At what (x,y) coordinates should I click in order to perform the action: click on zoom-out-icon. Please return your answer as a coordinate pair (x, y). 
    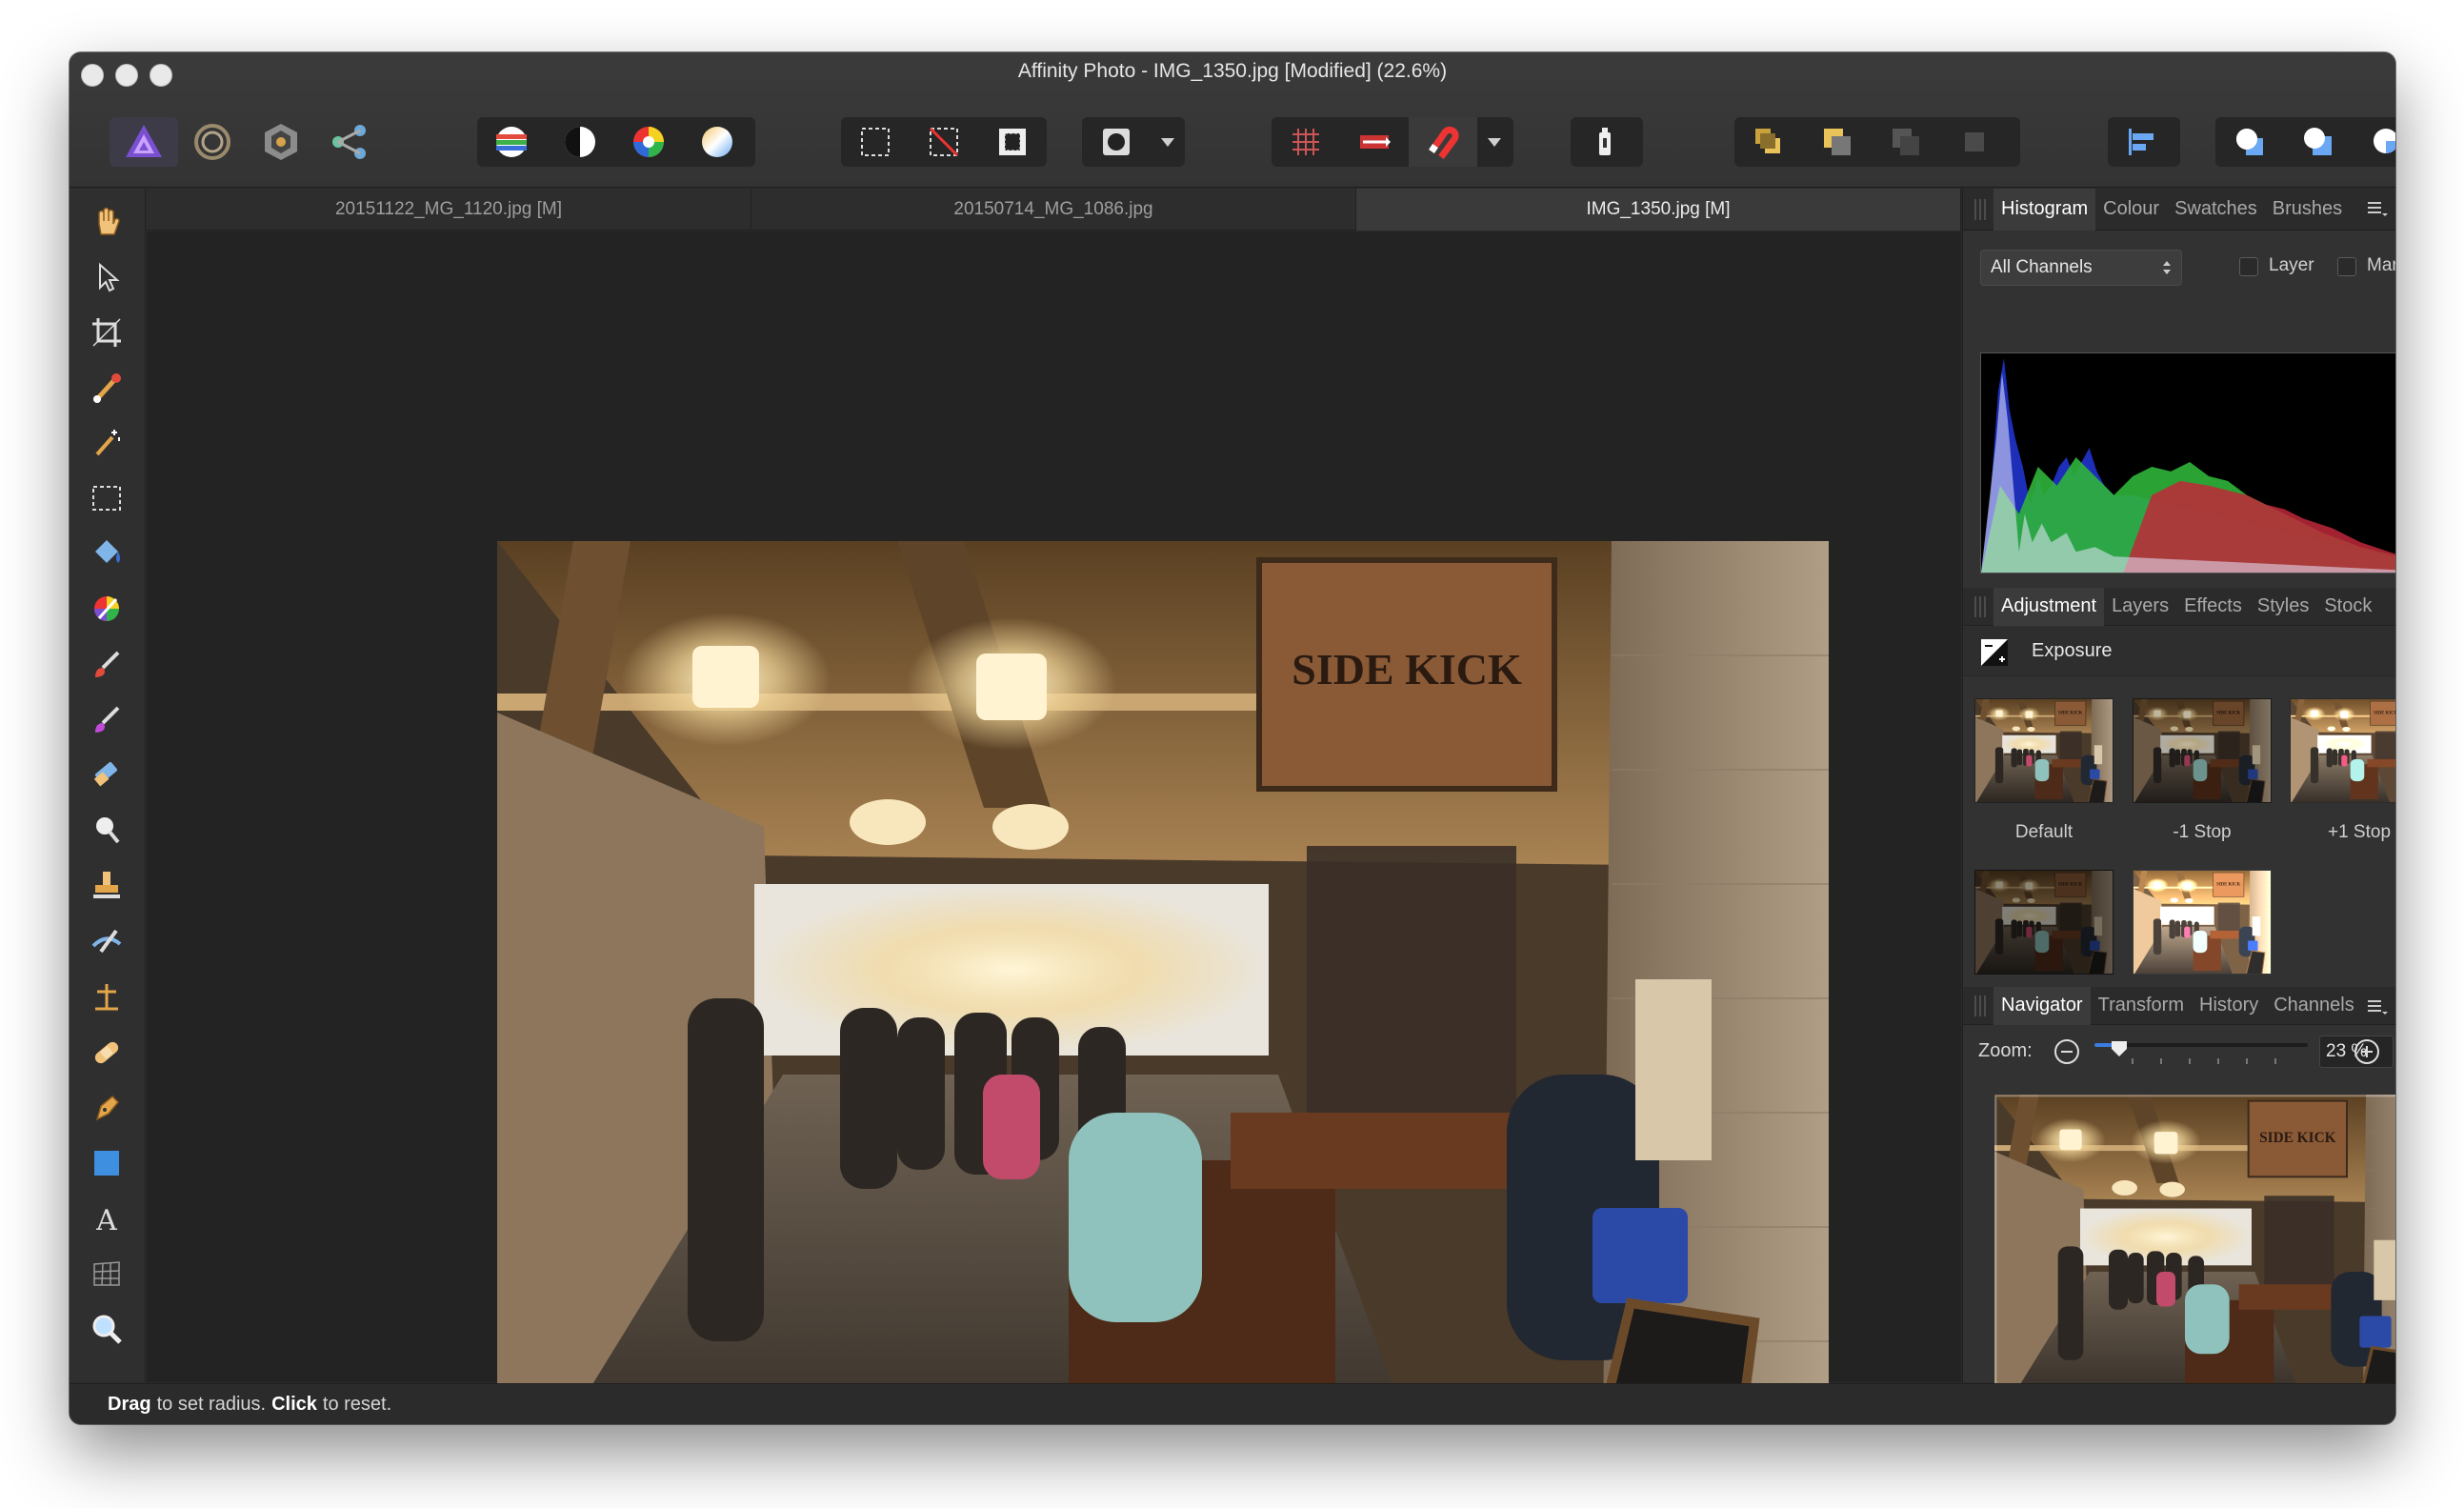
    Looking at the image, I should click on (2067, 1051).